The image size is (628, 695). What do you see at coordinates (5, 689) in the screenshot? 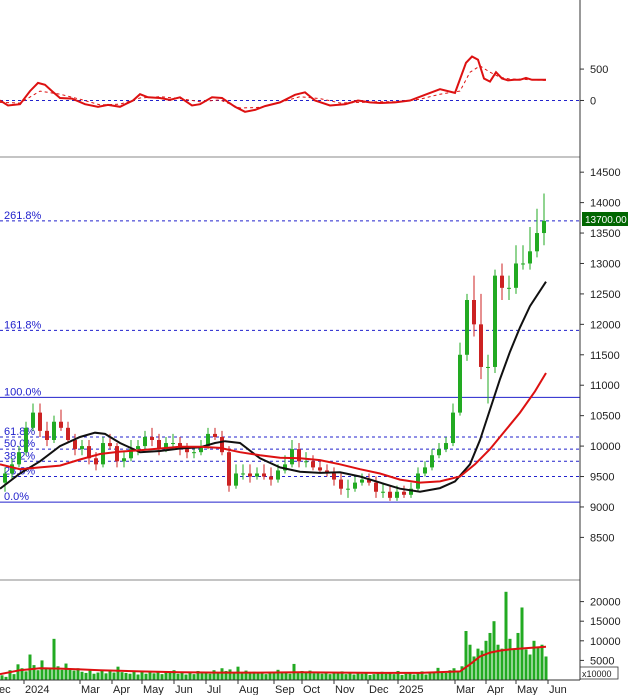
I see `time-tick-label: ec` at bounding box center [5, 689].